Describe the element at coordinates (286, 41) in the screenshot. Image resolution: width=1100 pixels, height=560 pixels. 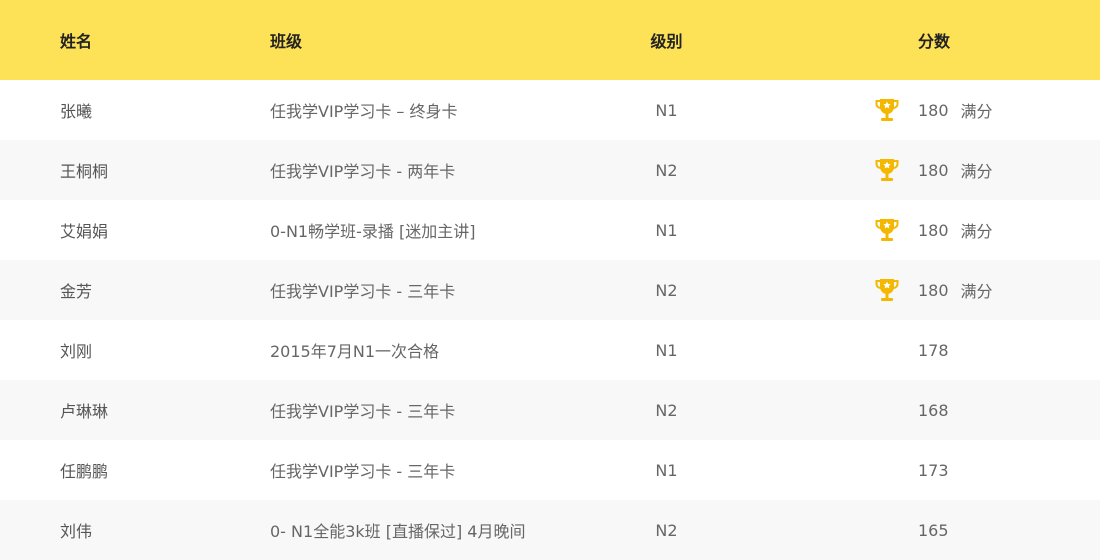
I see `header-class: 班级` at that location.